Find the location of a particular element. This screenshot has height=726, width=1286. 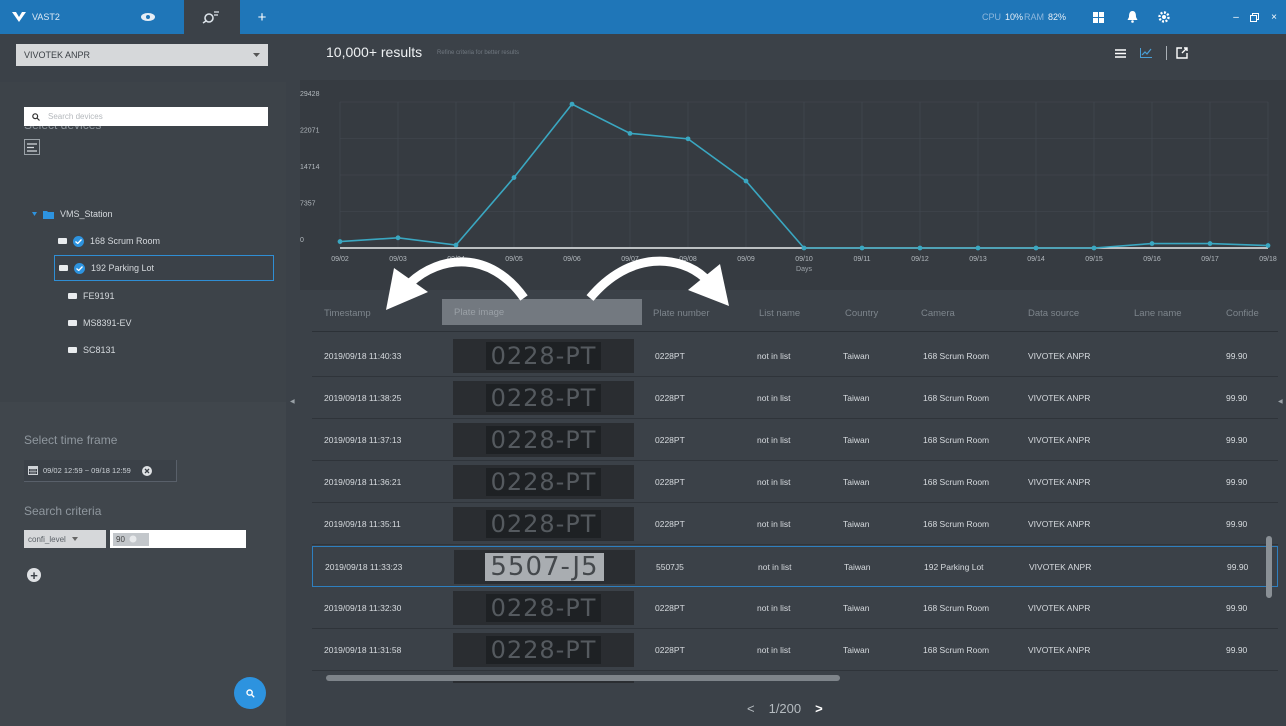

prev-page-button: < is located at coordinates (751, 708).